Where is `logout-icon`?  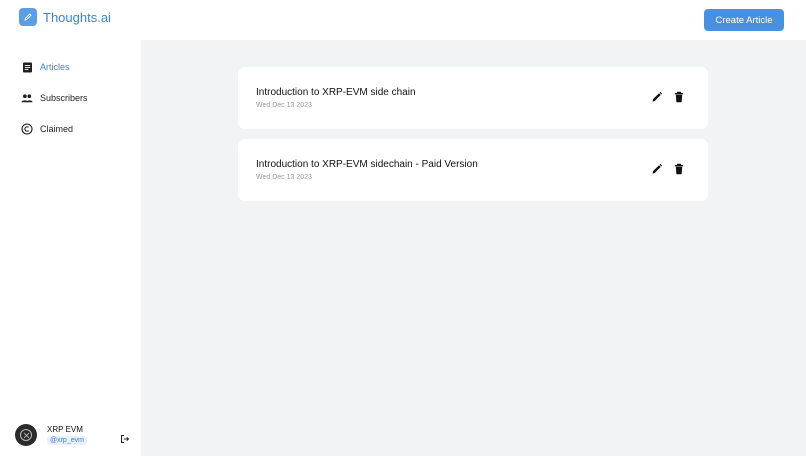 logout-icon is located at coordinates (125, 437).